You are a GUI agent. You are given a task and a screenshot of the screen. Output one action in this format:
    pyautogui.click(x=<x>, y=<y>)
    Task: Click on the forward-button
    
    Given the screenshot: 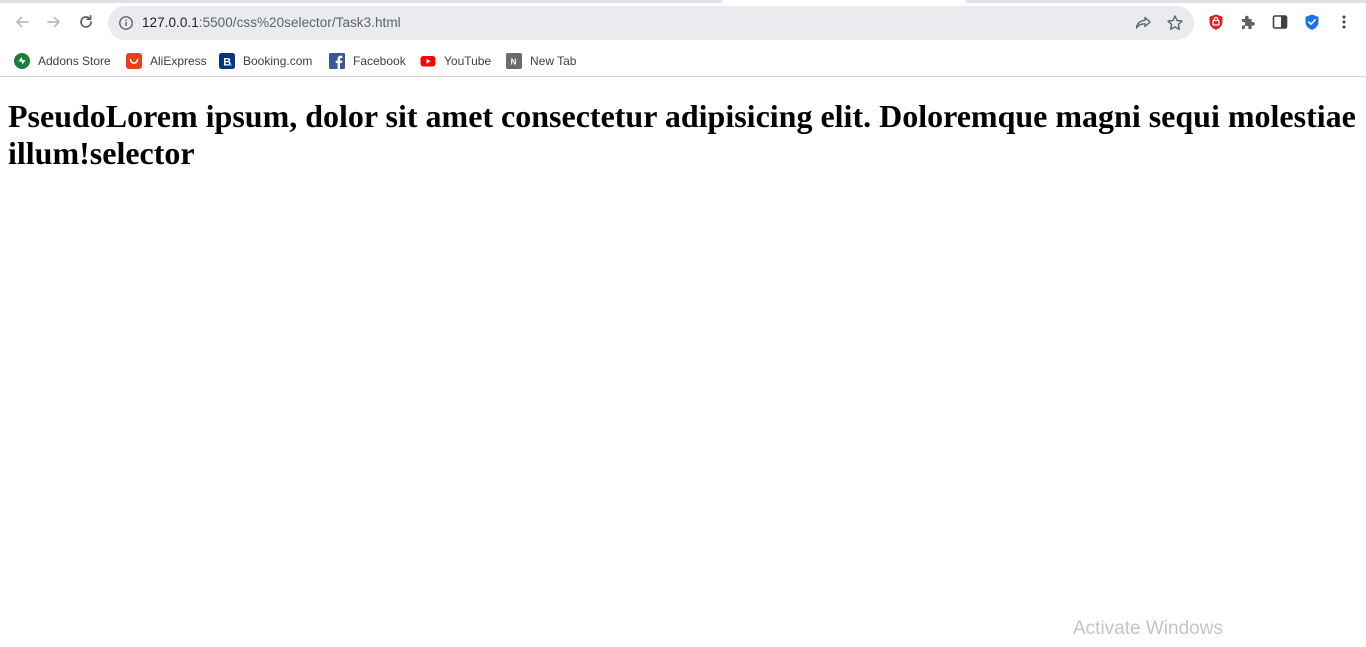 What is the action you would take?
    pyautogui.click(x=54, y=22)
    